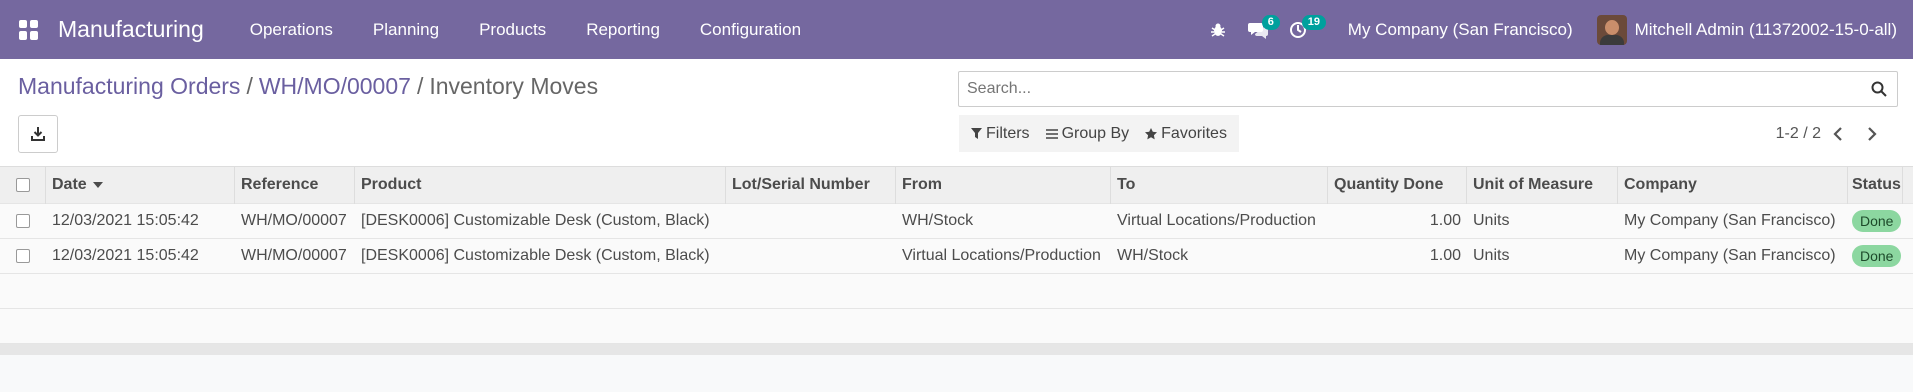 The image size is (1913, 392). Describe the element at coordinates (69, 184) in the screenshot. I see `header-date-label: Date` at that location.